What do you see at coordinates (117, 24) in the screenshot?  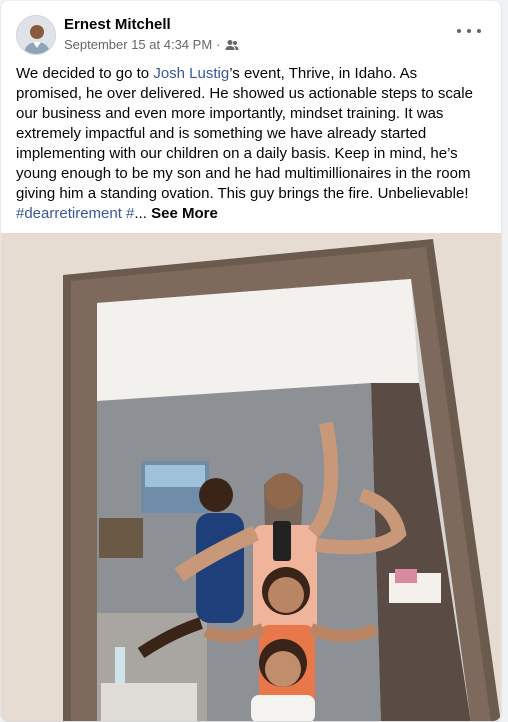 I see `author-name: Ernest Mitchell` at bounding box center [117, 24].